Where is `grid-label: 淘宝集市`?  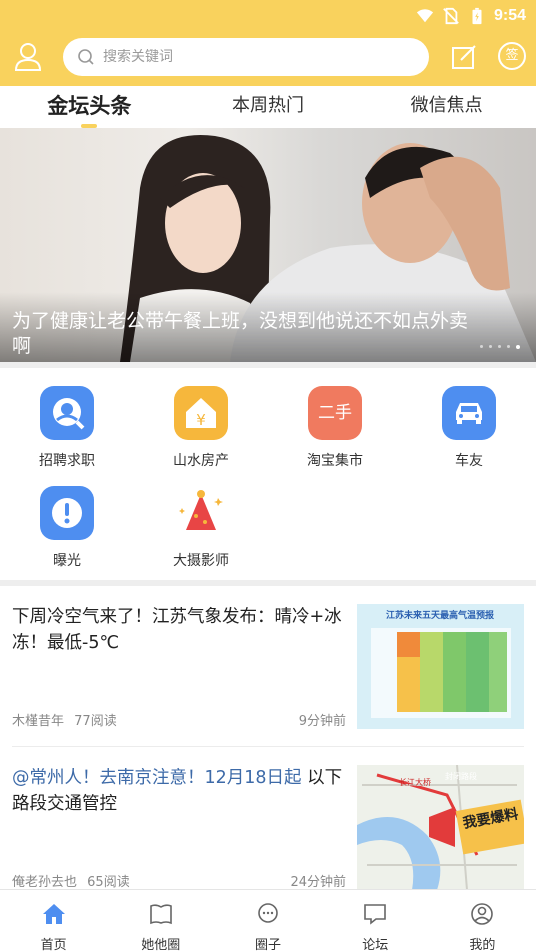 grid-label: 淘宝集市 is located at coordinates (335, 461).